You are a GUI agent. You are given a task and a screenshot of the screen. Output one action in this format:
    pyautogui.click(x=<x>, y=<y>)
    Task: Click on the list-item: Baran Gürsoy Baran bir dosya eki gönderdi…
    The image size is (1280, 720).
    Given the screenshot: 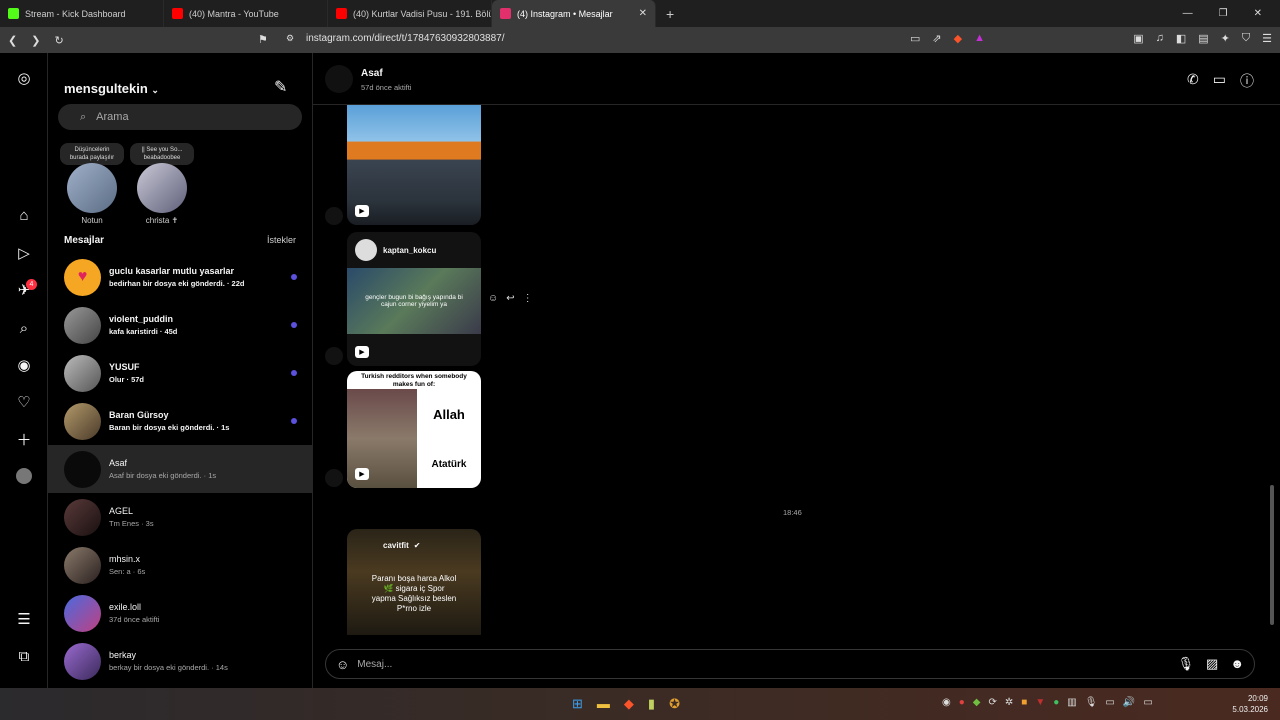 What is the action you would take?
    pyautogui.click(x=180, y=421)
    